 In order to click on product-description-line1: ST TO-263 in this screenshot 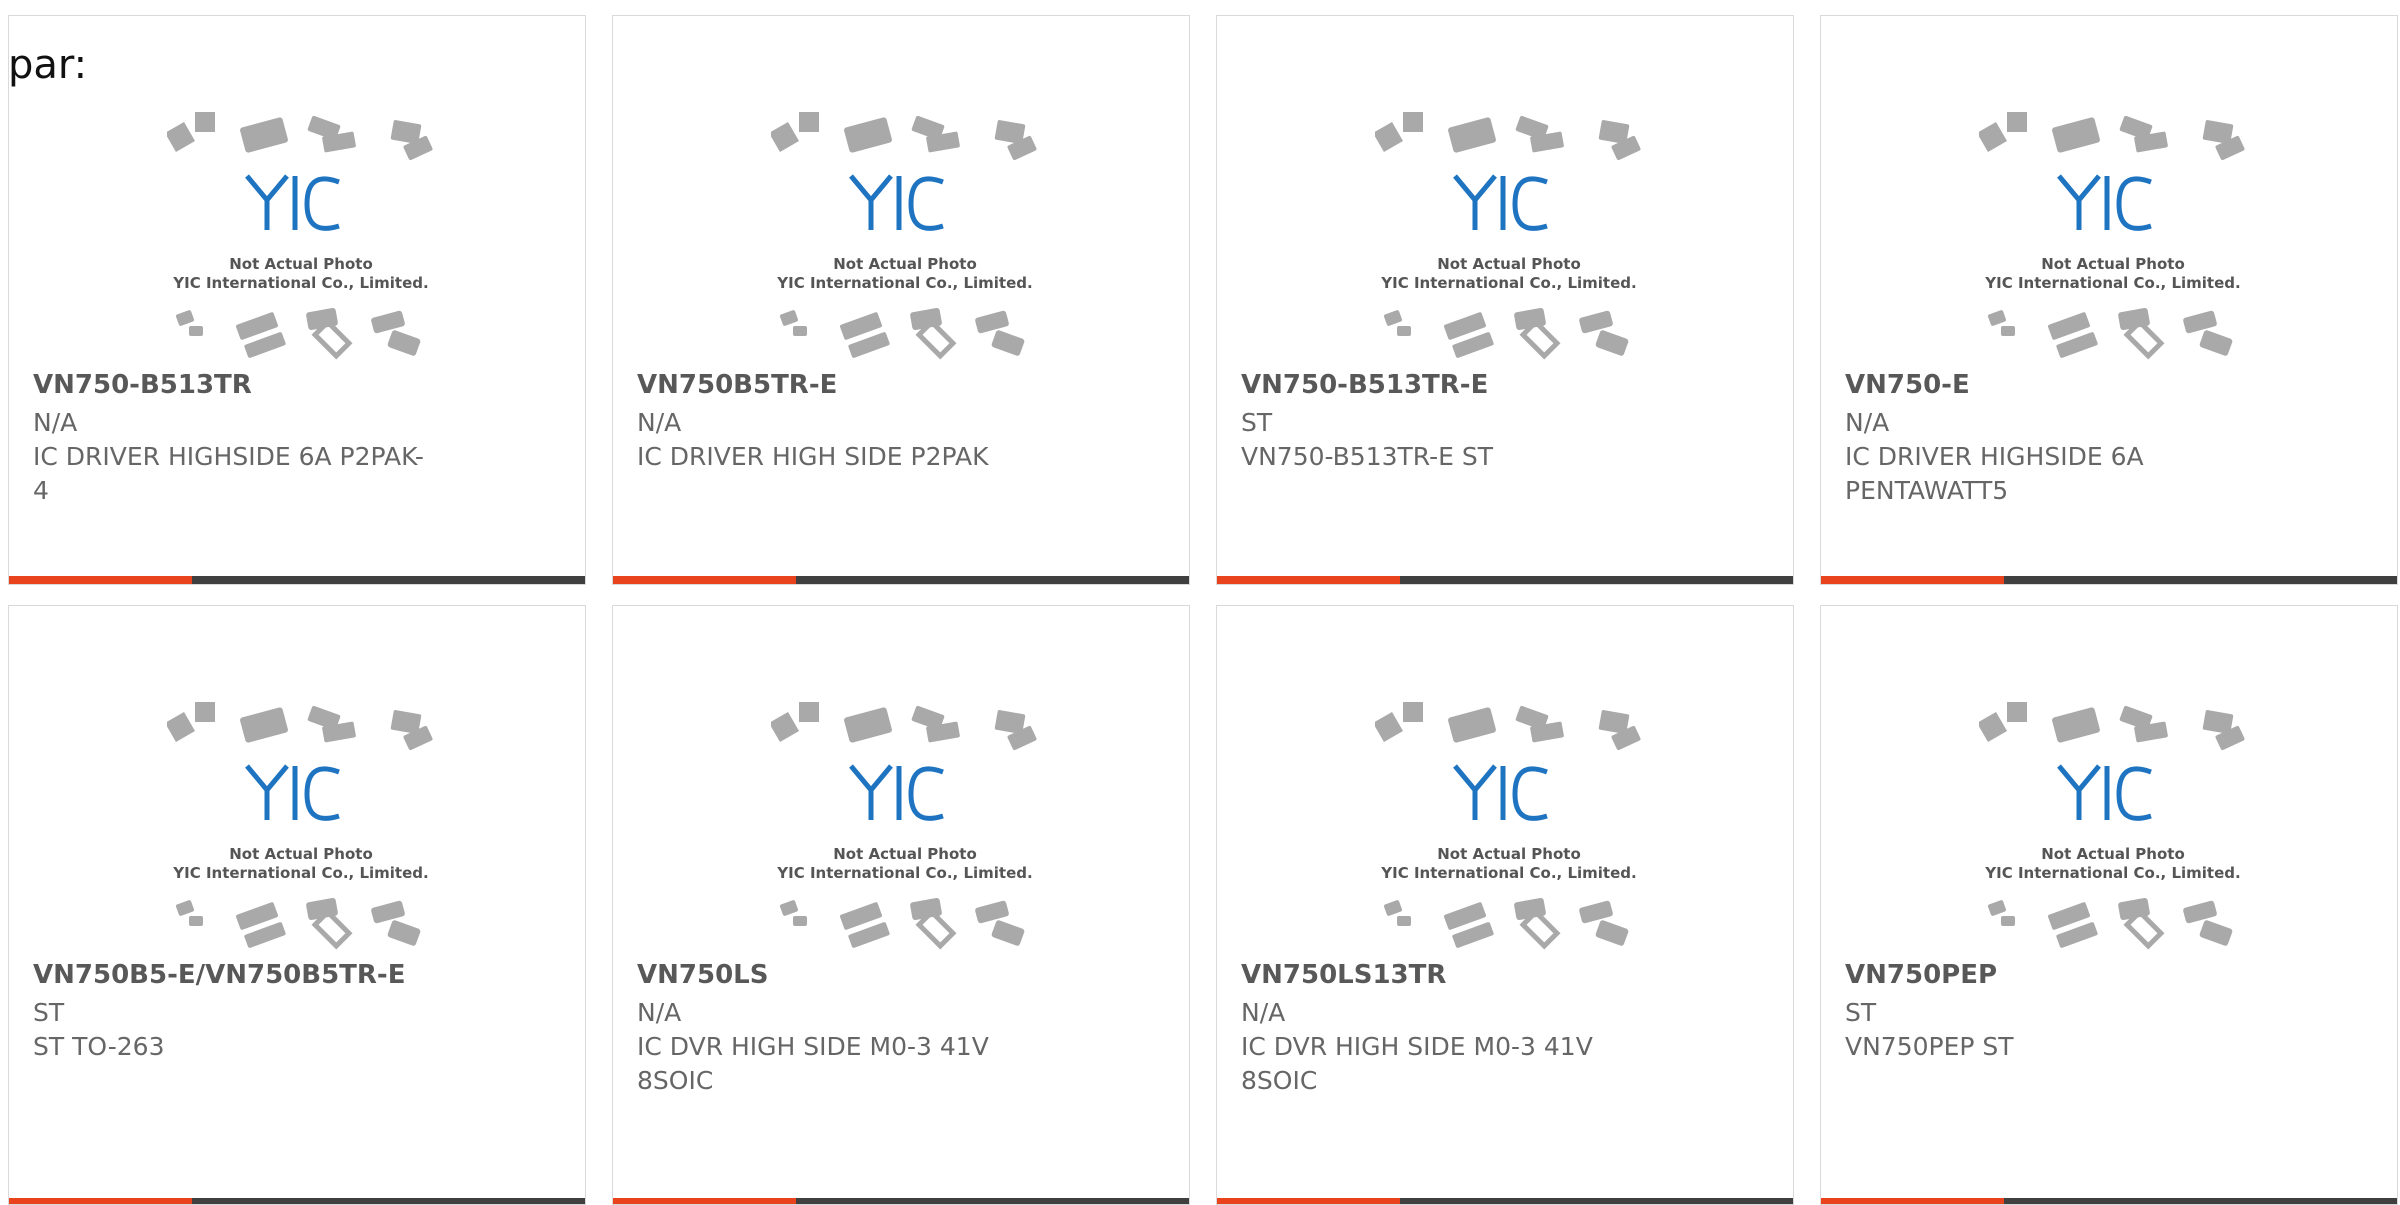, I will do `click(99, 1046)`.